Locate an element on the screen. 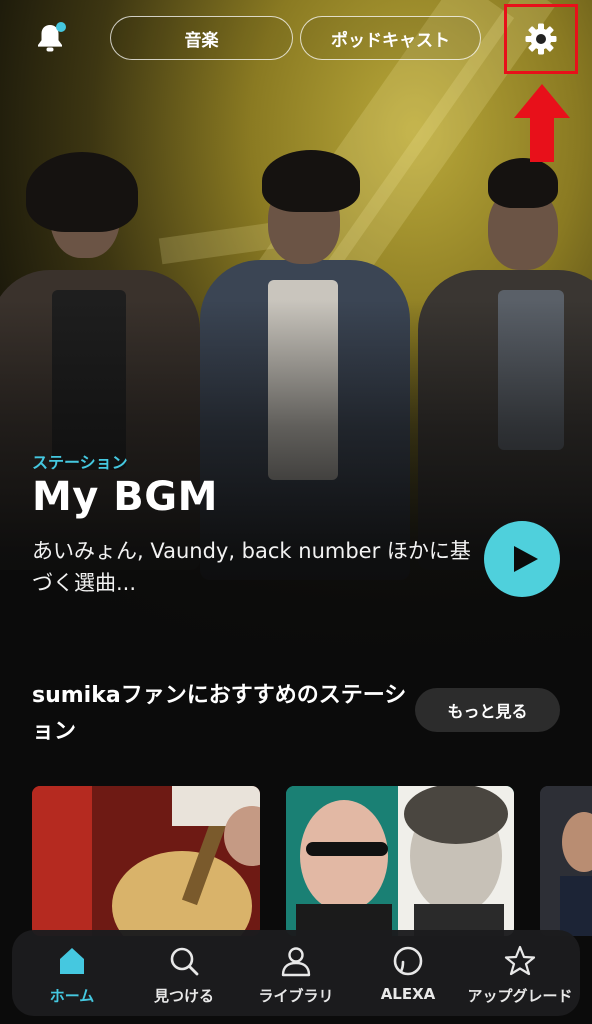 The width and height of the screenshot is (592, 1024). section-title: sumikaファンにおすすめのステーション is located at coordinates (219, 713).